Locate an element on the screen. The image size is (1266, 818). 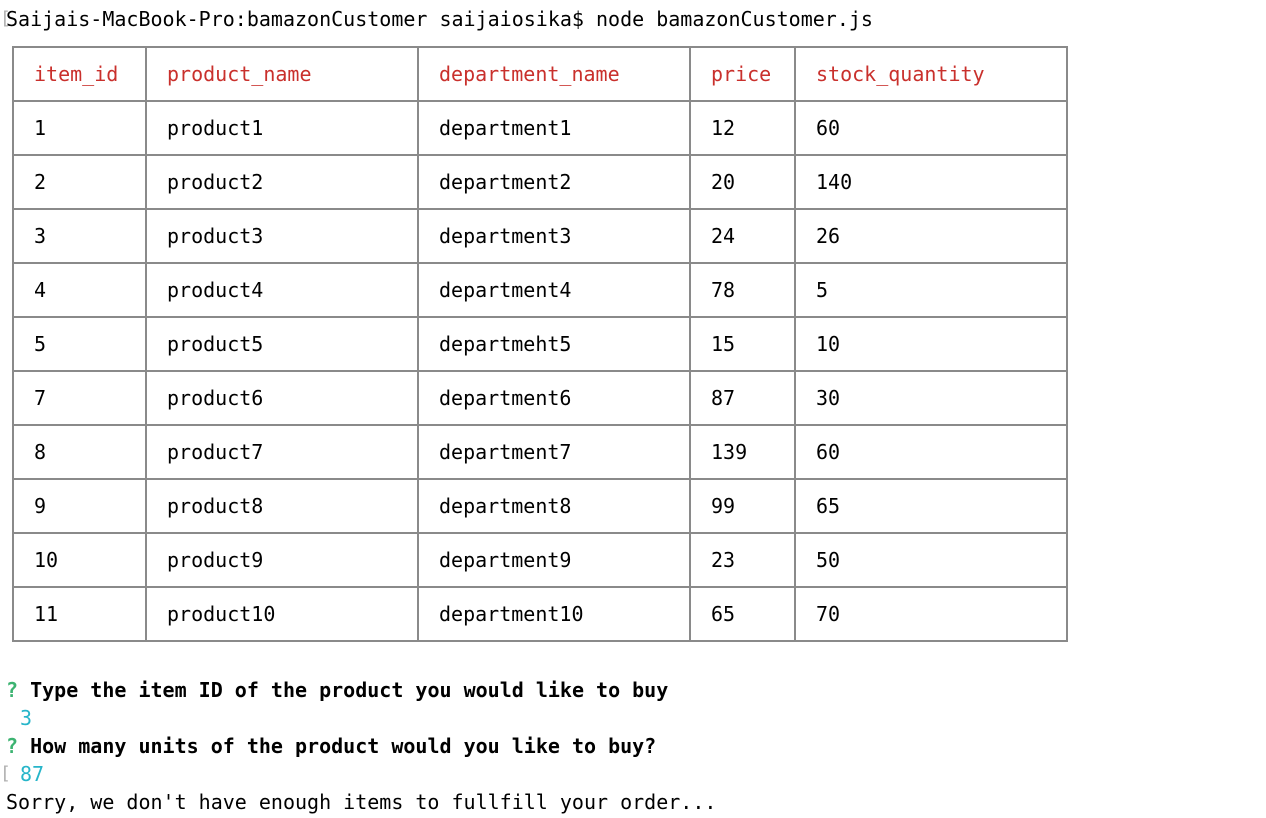
answer-item-id: 3 is located at coordinates (26, 718).